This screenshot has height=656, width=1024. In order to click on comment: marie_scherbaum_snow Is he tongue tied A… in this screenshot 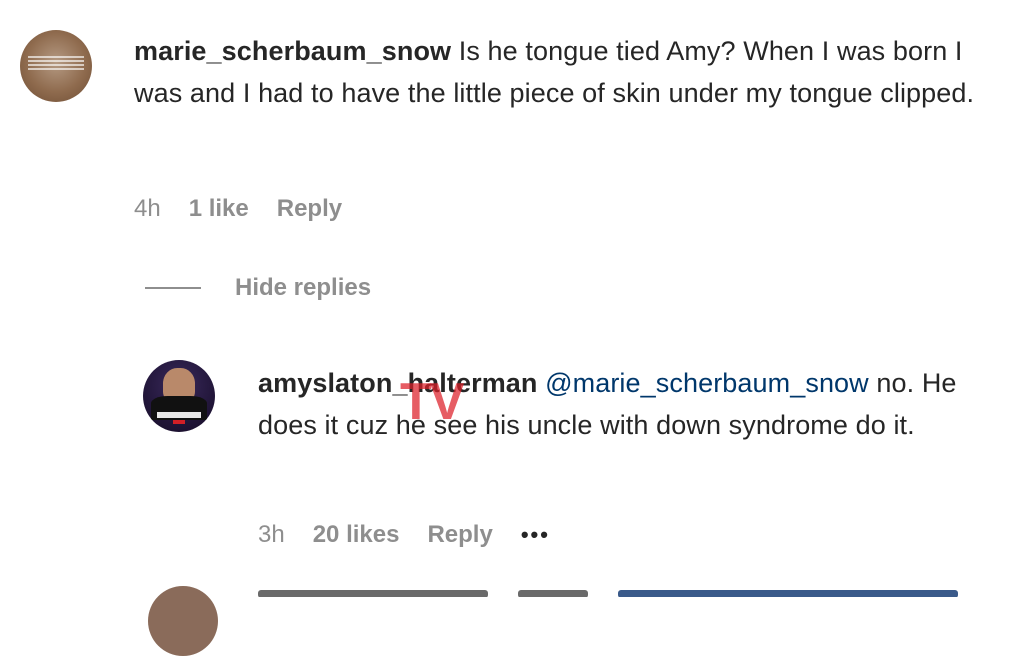, I will do `click(569, 72)`.